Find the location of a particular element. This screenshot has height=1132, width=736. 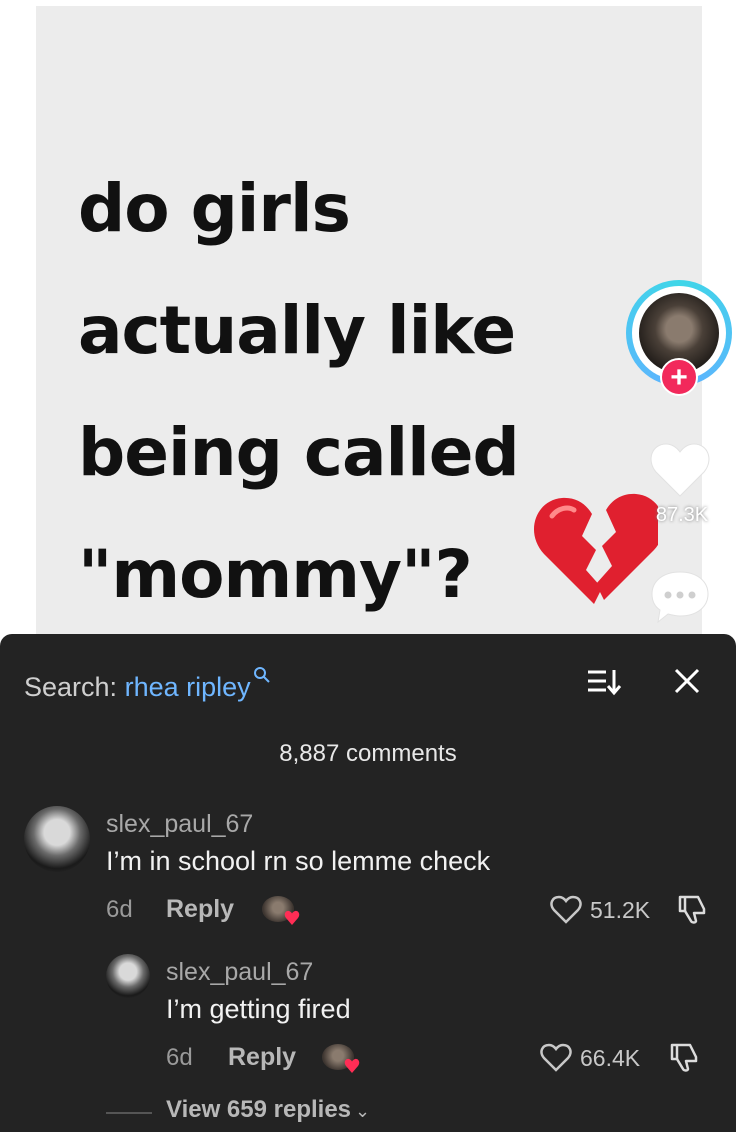

comment-text: I’m getting fired is located at coordinates (258, 1009).